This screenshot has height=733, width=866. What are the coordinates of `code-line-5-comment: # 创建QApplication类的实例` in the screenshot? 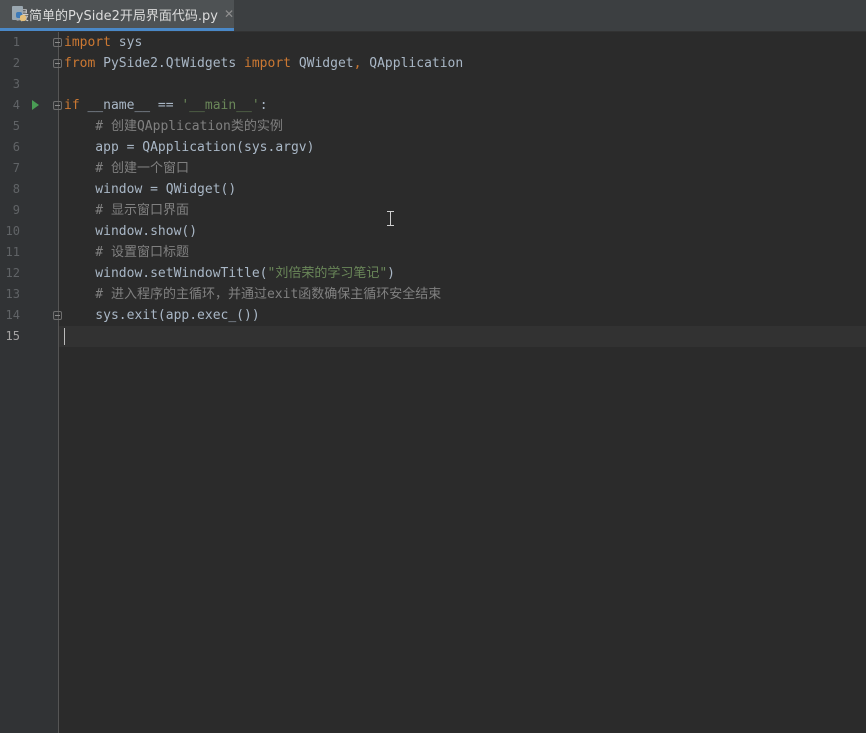 It's located at (173, 126).